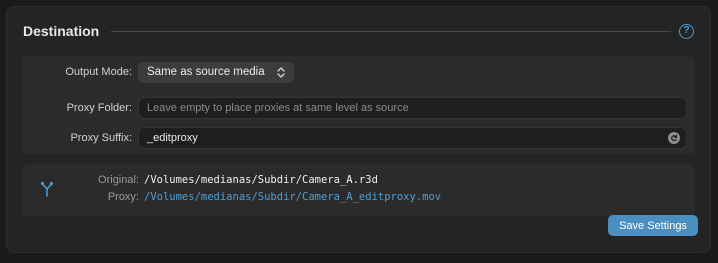 Image resolution: width=718 pixels, height=263 pixels. I want to click on chevron-up-down-icon, so click(280, 72).